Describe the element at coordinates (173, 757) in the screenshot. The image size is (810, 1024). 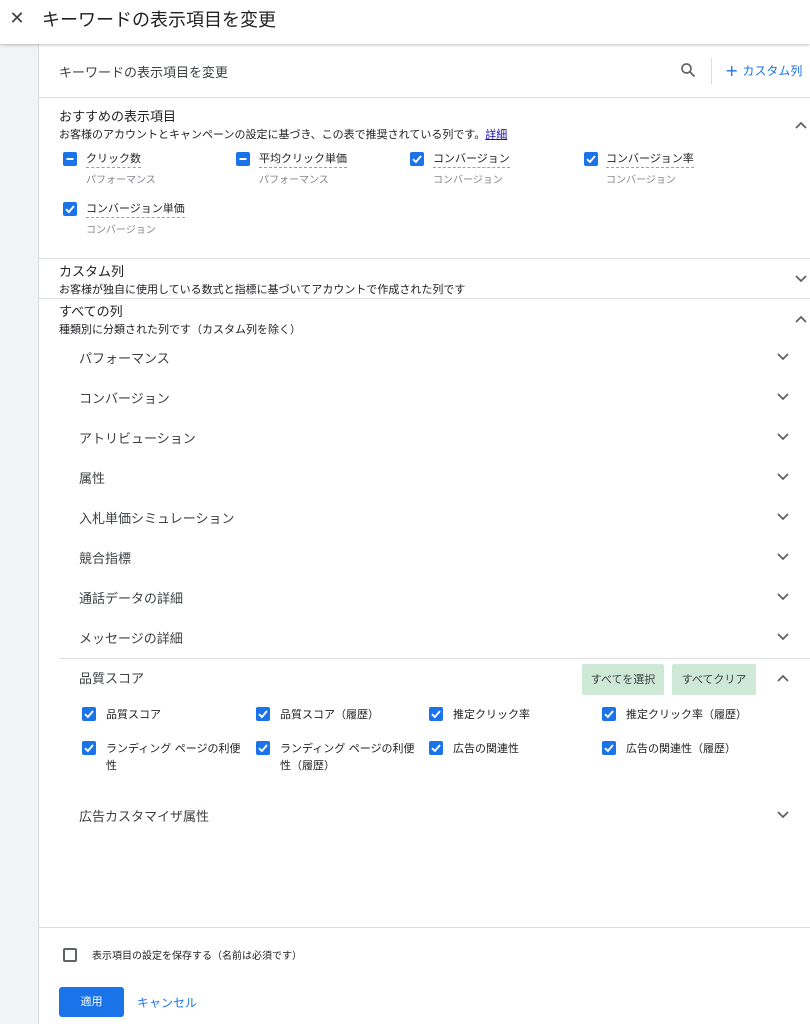
I see `quality-score-item-label: ランディング ページの利便性` at that location.